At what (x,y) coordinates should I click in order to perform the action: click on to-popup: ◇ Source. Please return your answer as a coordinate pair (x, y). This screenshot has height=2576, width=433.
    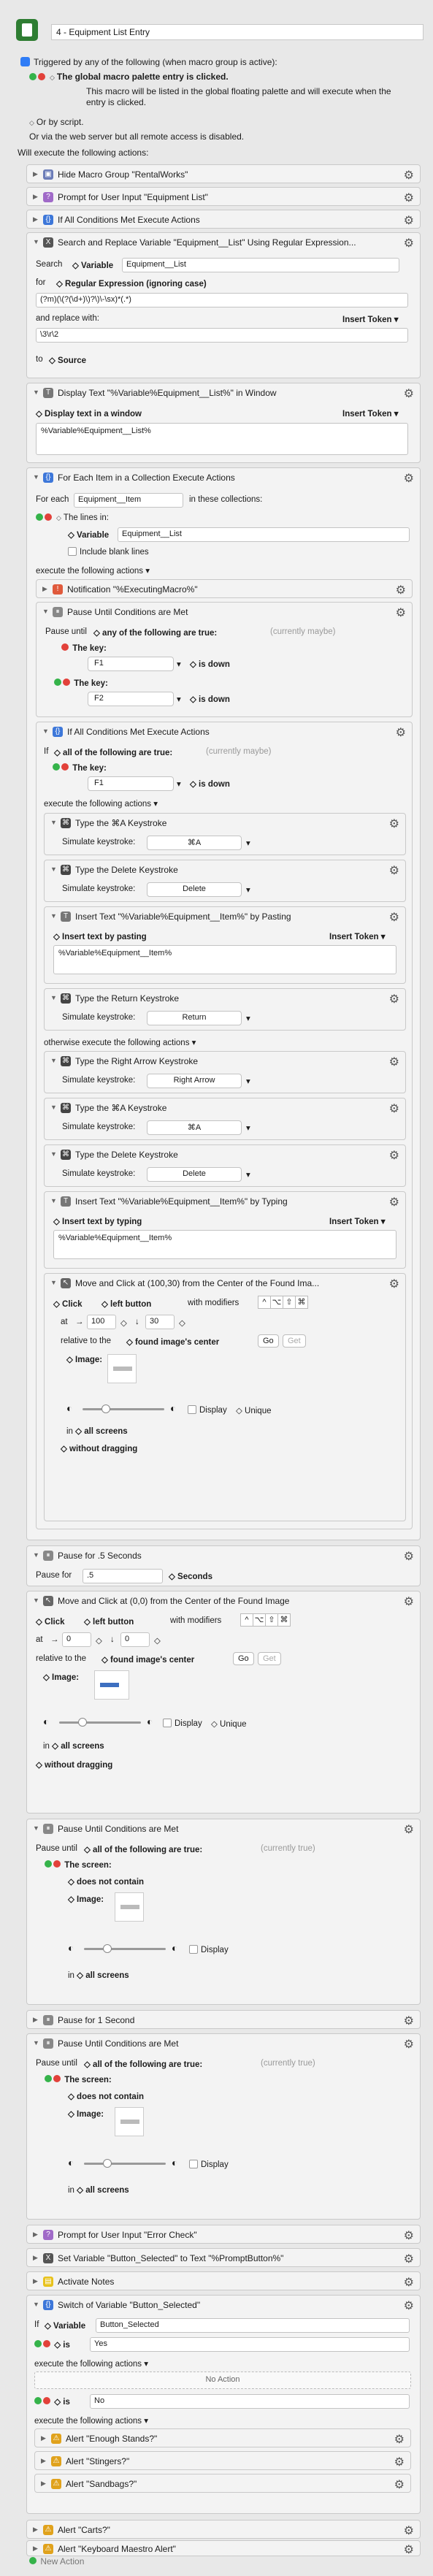
    Looking at the image, I should click on (67, 360).